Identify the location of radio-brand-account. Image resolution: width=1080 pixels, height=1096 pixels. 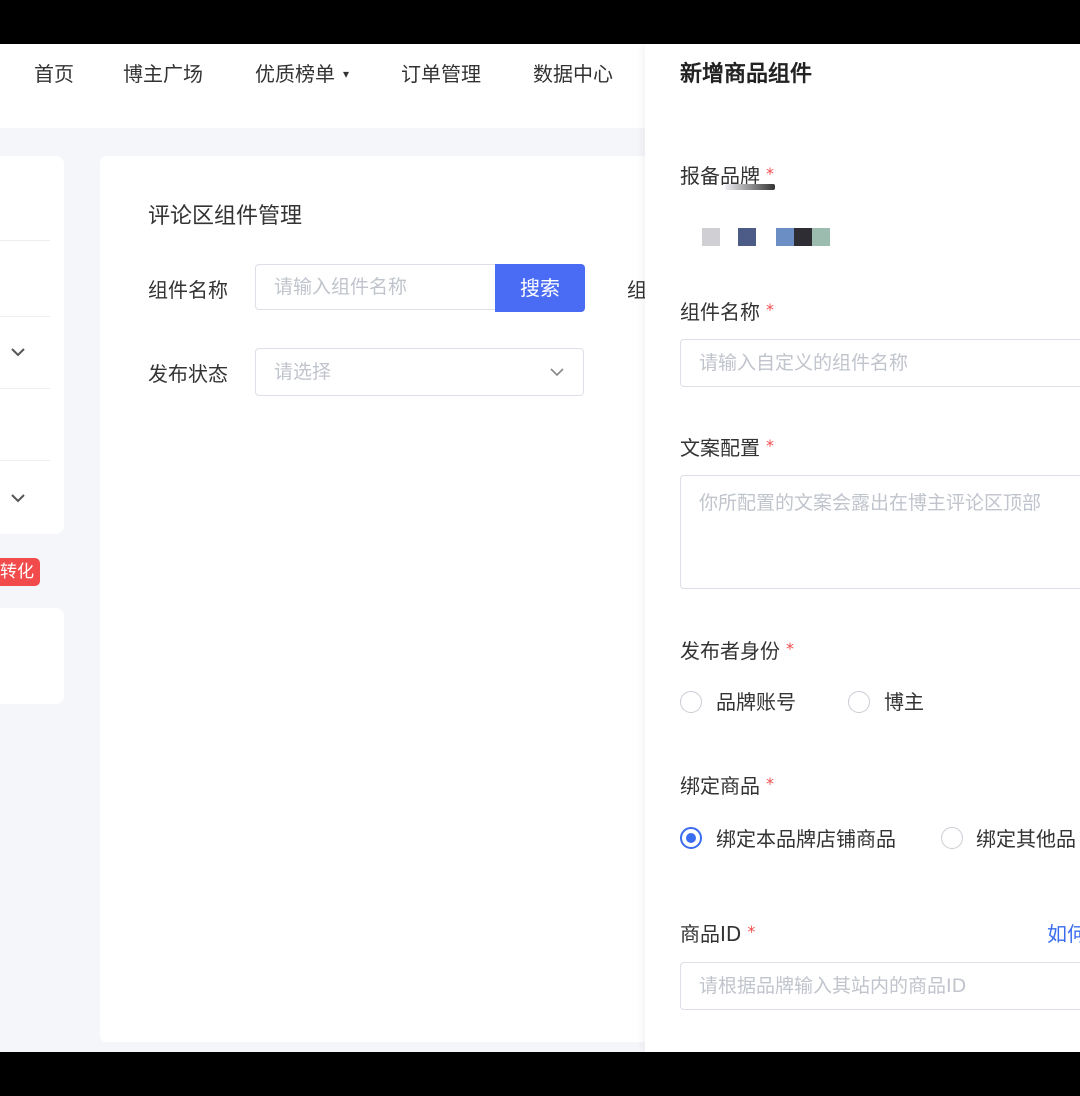
(691, 702).